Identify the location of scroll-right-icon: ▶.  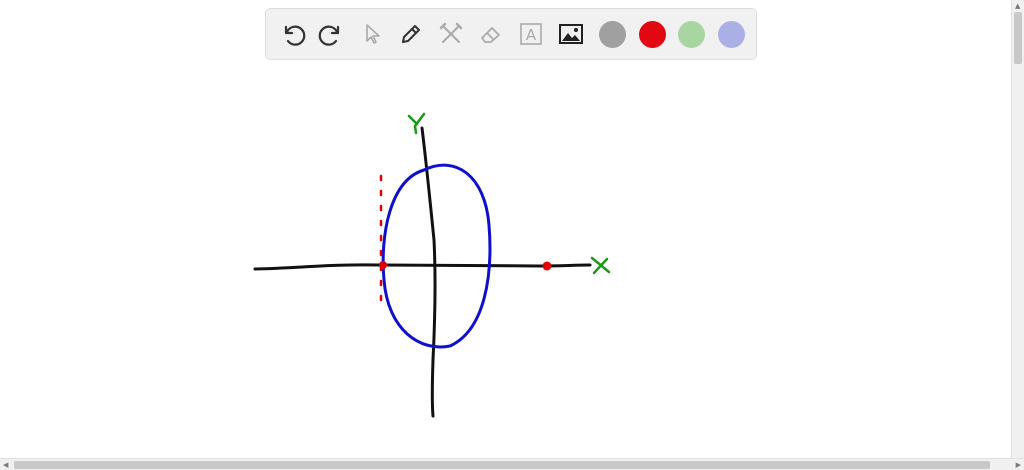
(1018, 465).